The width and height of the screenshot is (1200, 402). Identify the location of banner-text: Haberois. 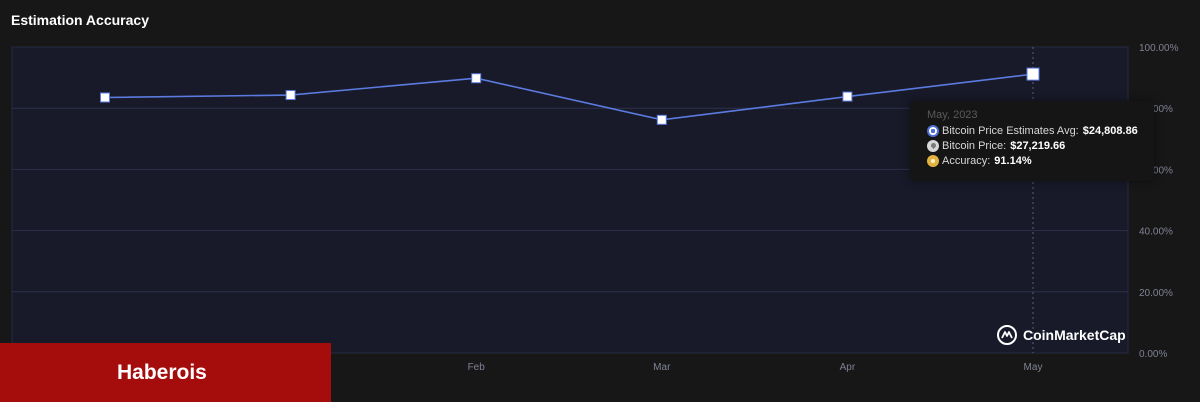
(162, 372).